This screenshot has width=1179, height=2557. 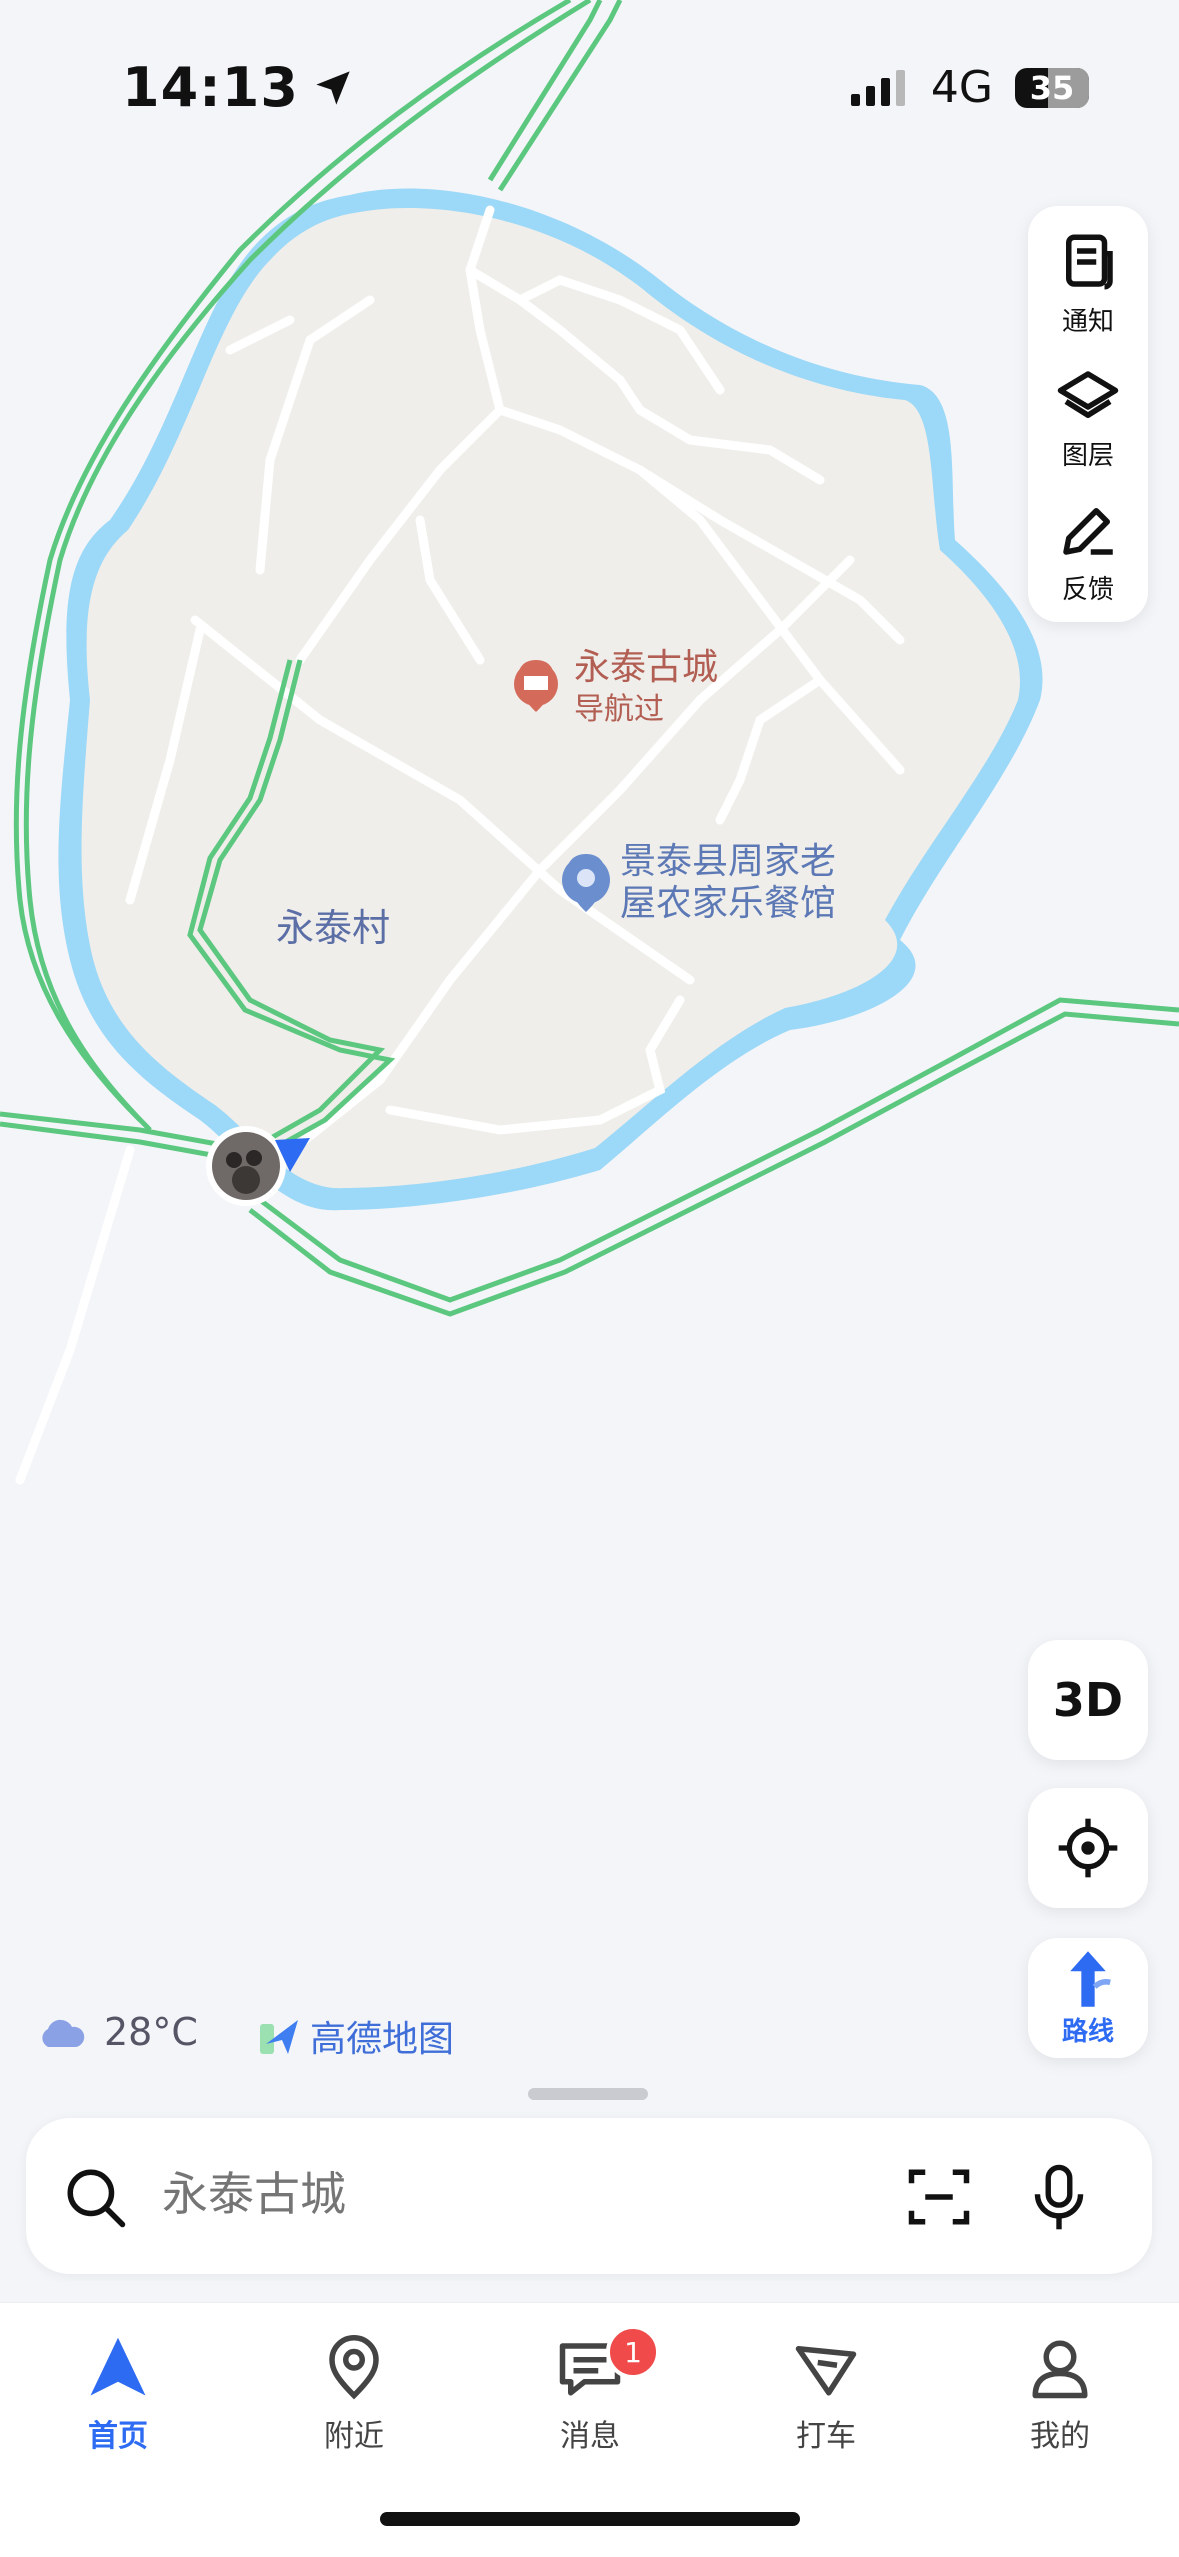 I want to click on document-icon, so click(x=1089, y=261).